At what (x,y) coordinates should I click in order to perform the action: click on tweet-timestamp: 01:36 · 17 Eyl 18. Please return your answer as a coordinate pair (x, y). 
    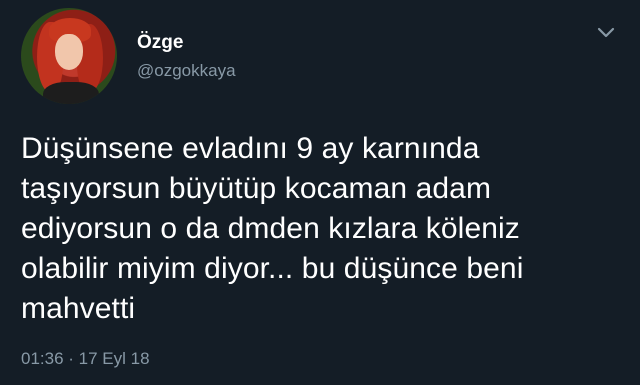
    Looking at the image, I should click on (85, 359).